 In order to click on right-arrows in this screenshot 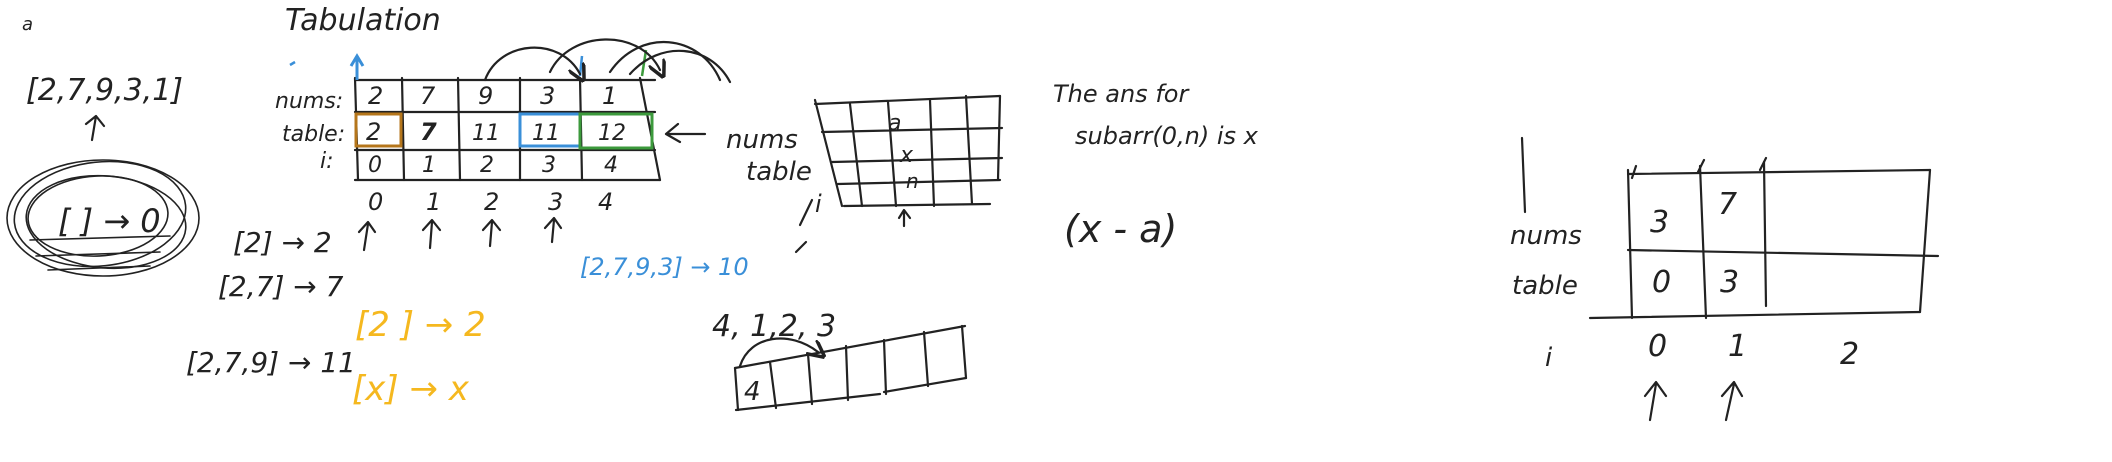, I will do `click(1693, 401)`.